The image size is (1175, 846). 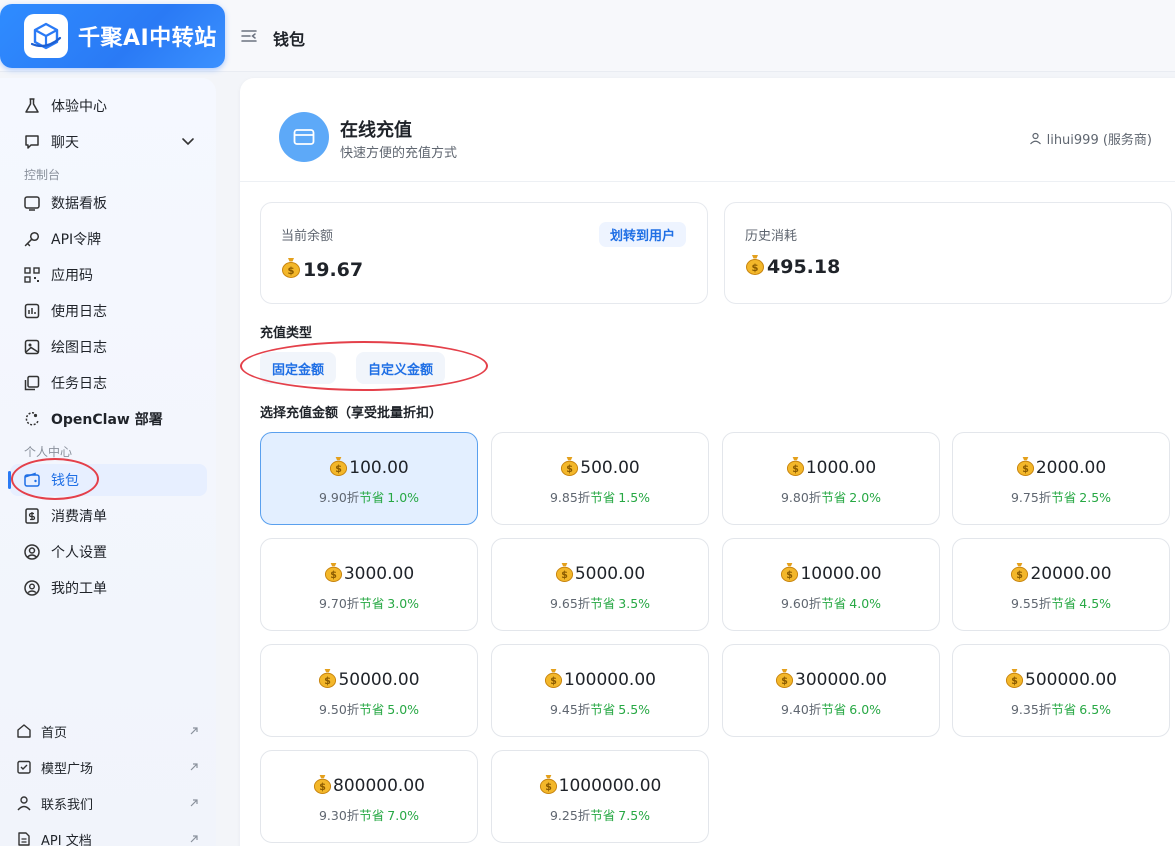 I want to click on page-title: 钱包, so click(x=289, y=39).